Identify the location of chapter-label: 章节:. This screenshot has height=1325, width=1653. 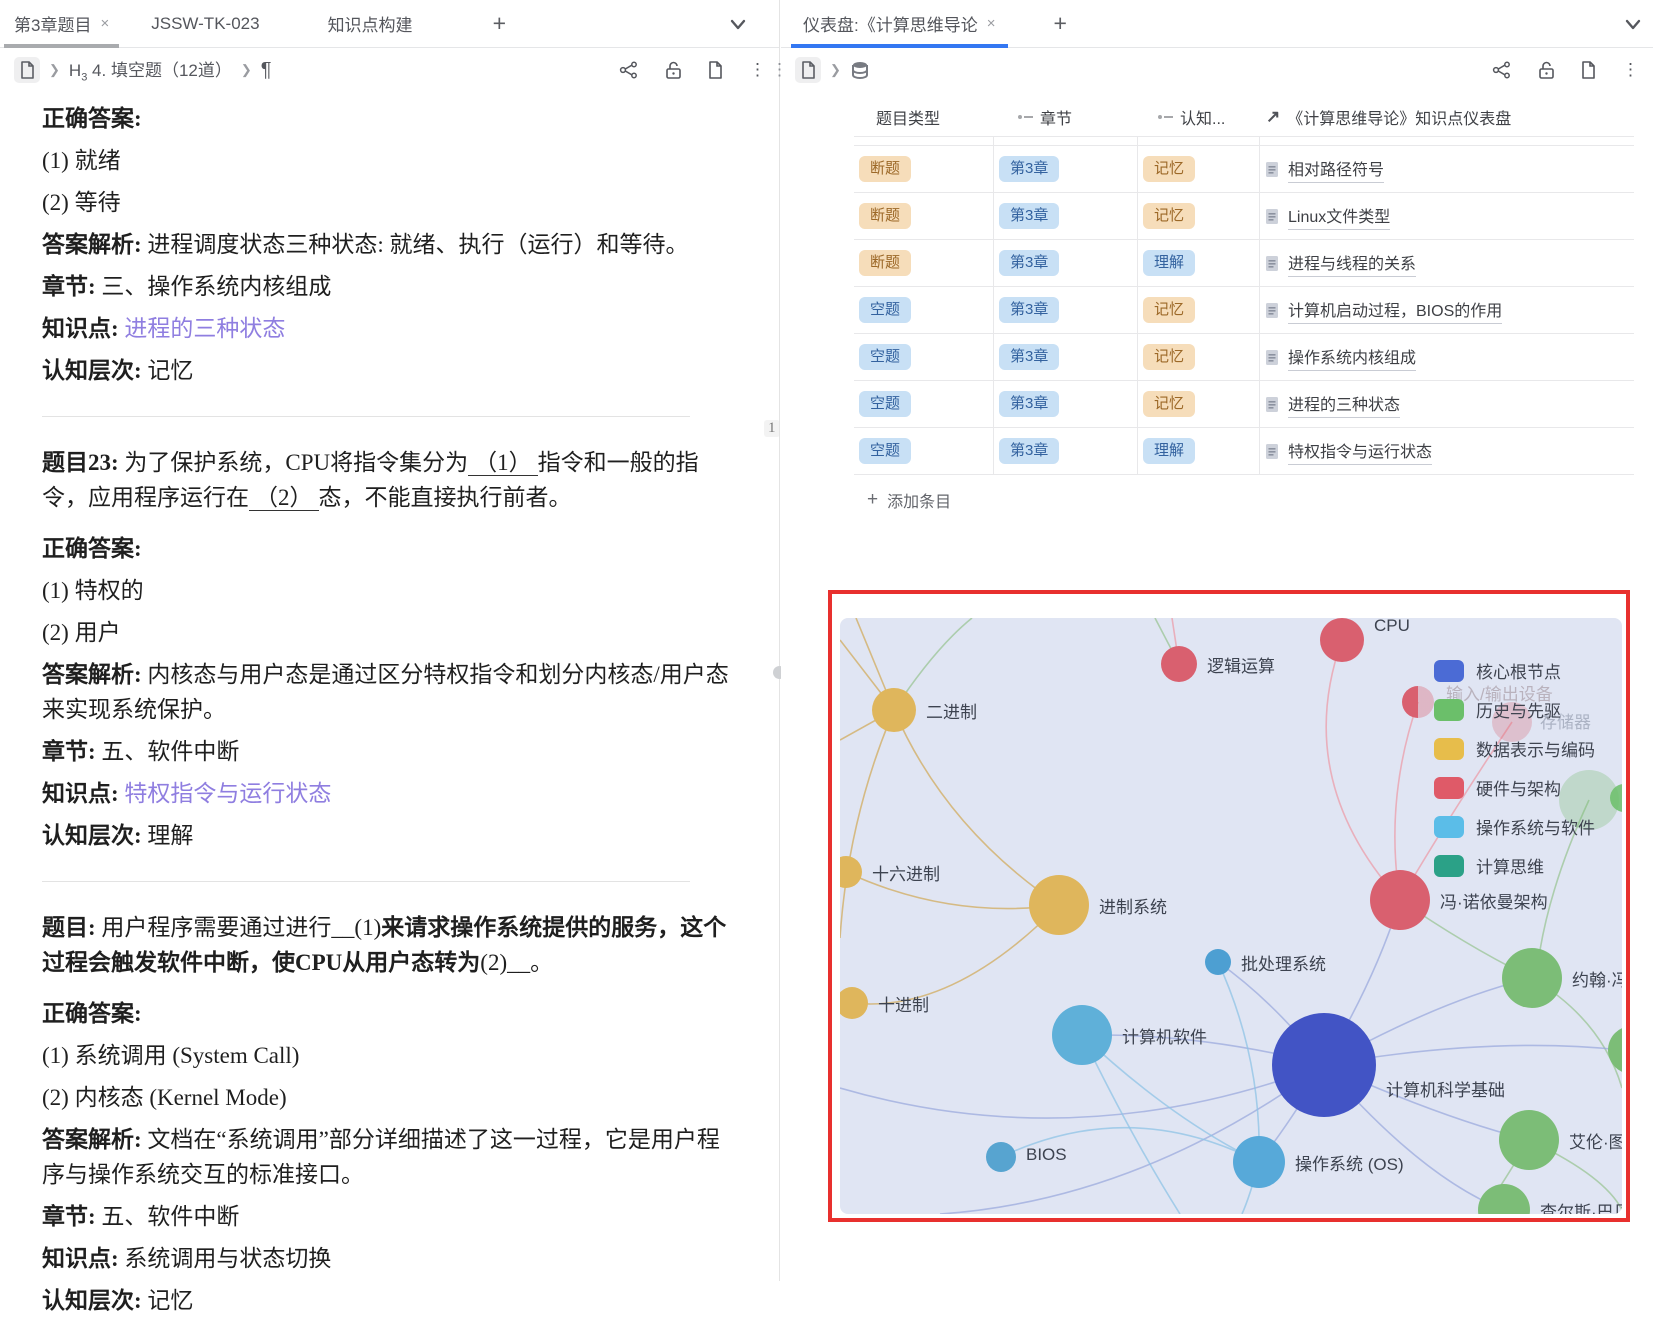
(69, 751).